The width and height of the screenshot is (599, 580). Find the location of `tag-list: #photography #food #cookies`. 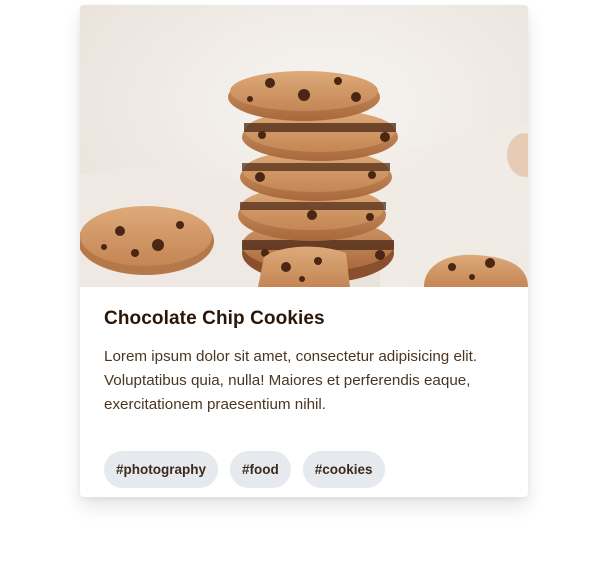

tag-list: #photography #food #cookies is located at coordinates (304, 469).